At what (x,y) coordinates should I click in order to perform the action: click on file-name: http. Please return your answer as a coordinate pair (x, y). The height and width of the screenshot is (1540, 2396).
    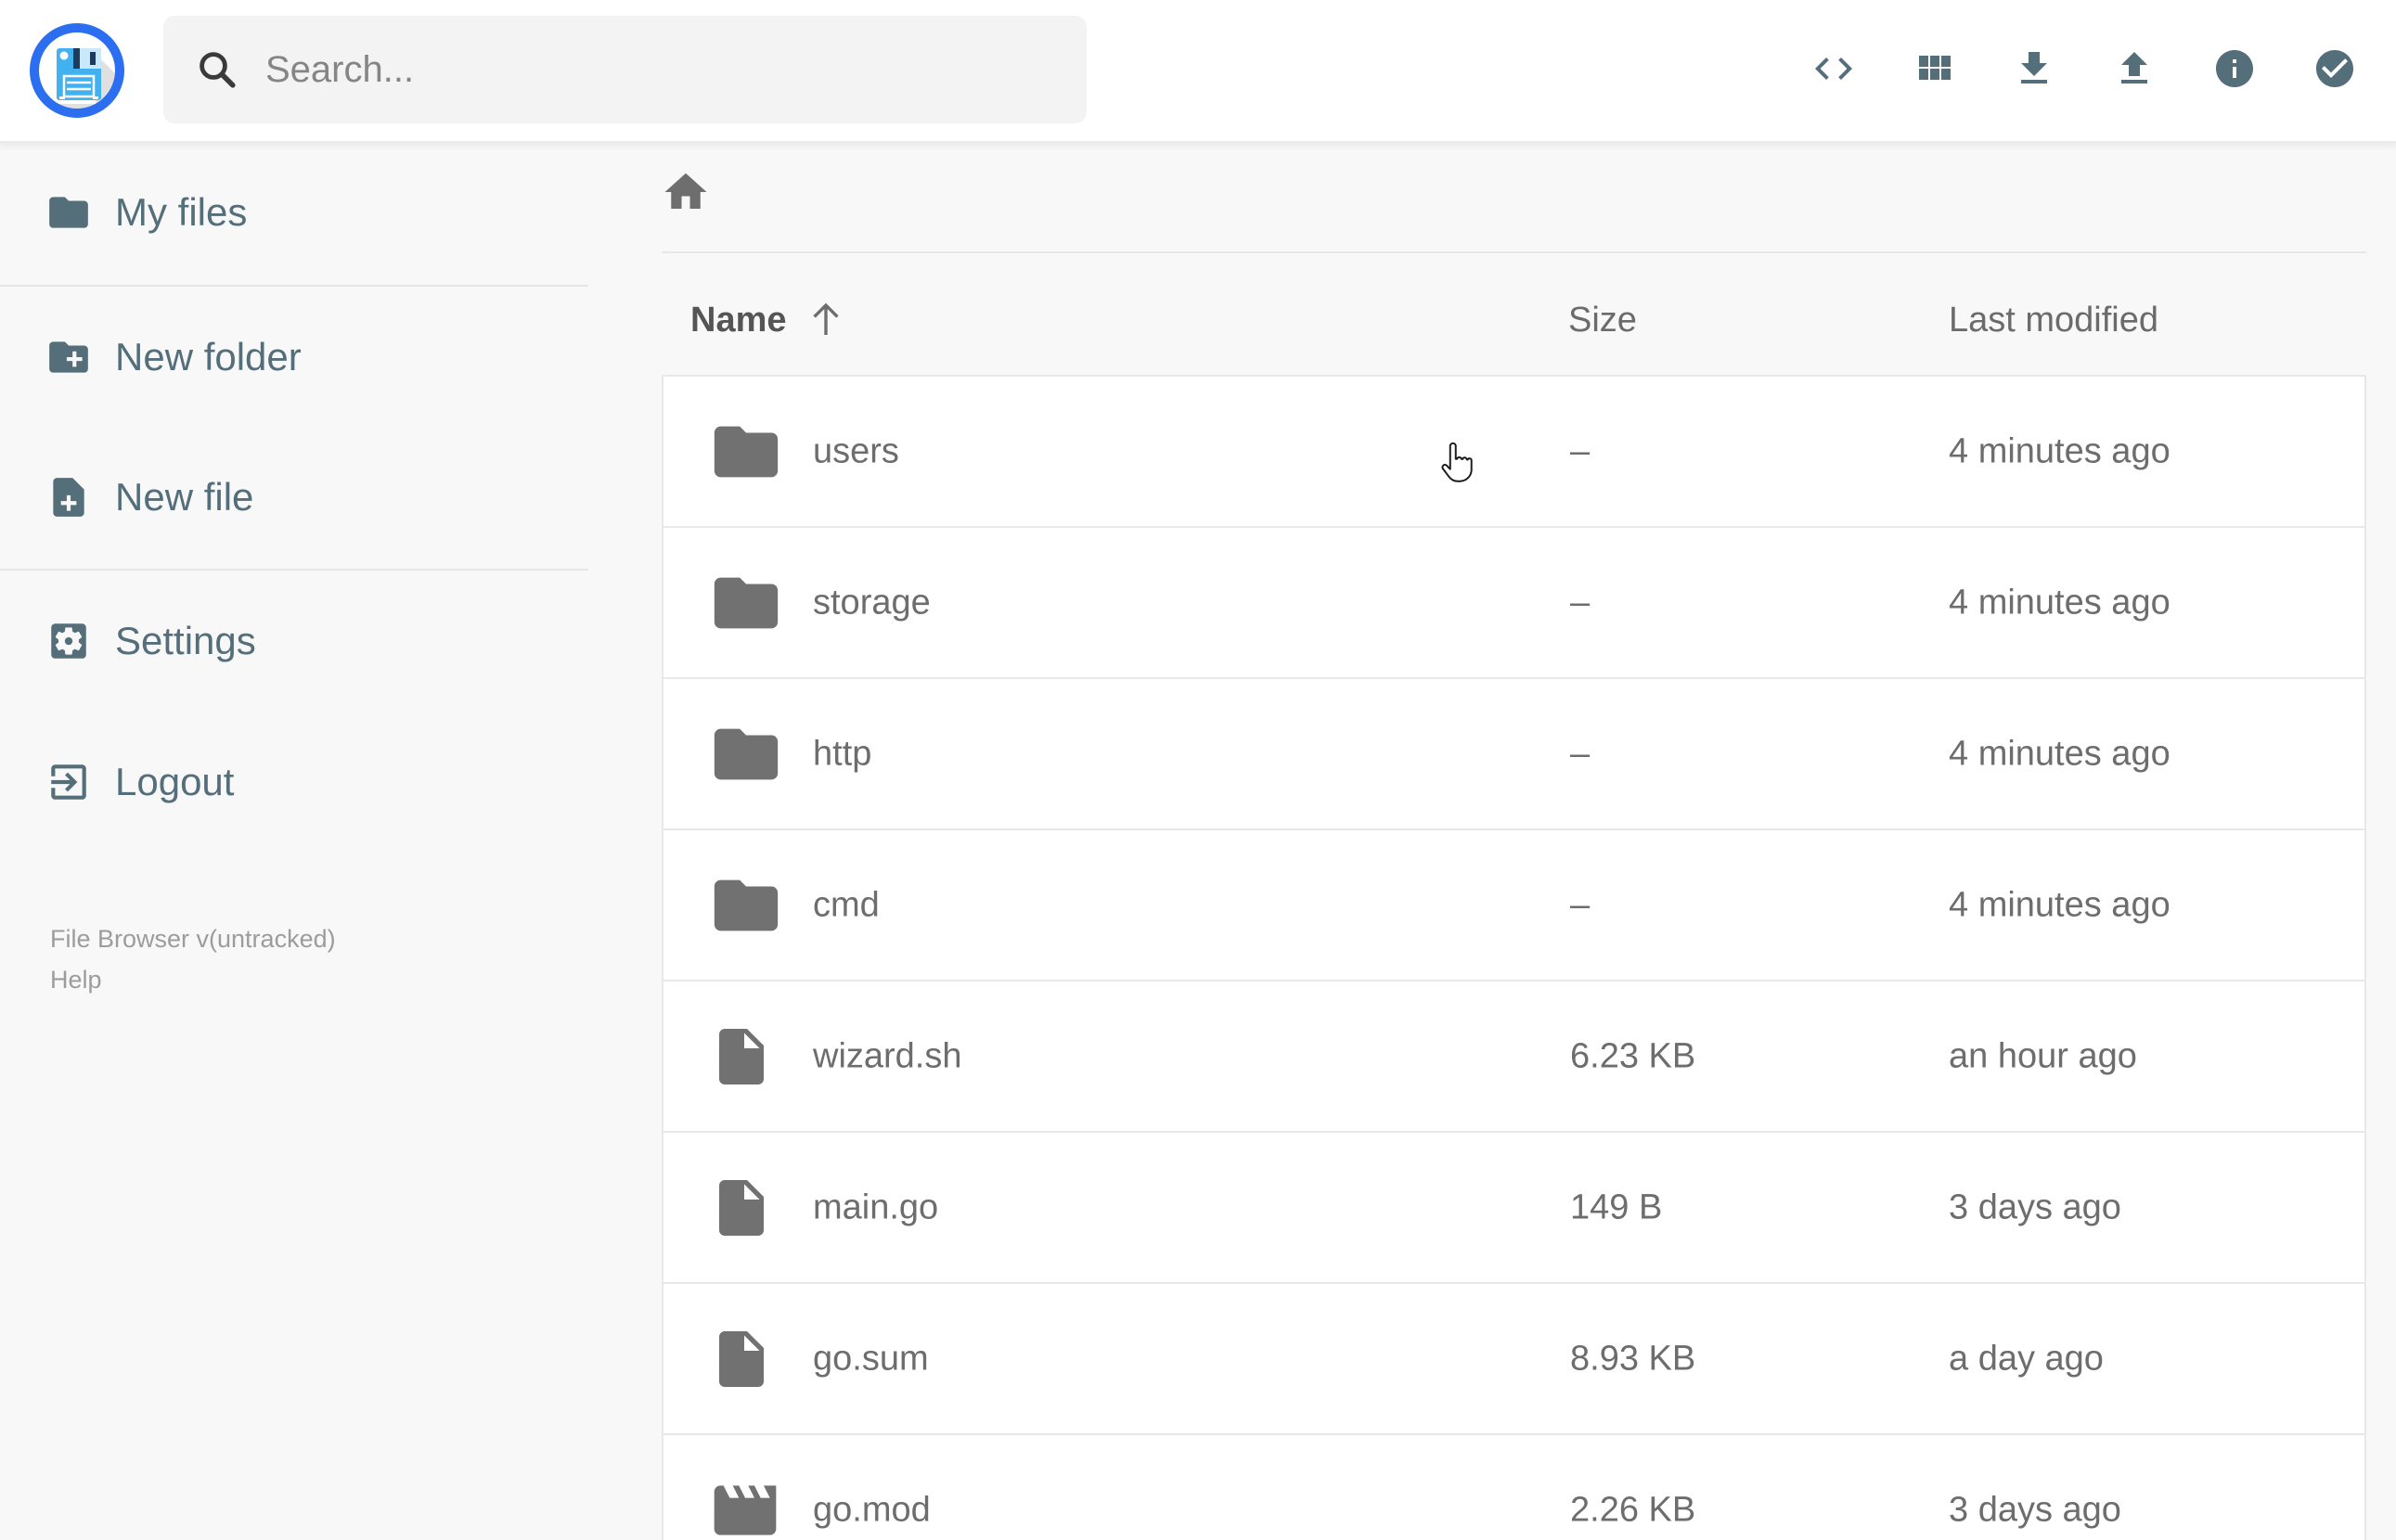
    Looking at the image, I should click on (842, 753).